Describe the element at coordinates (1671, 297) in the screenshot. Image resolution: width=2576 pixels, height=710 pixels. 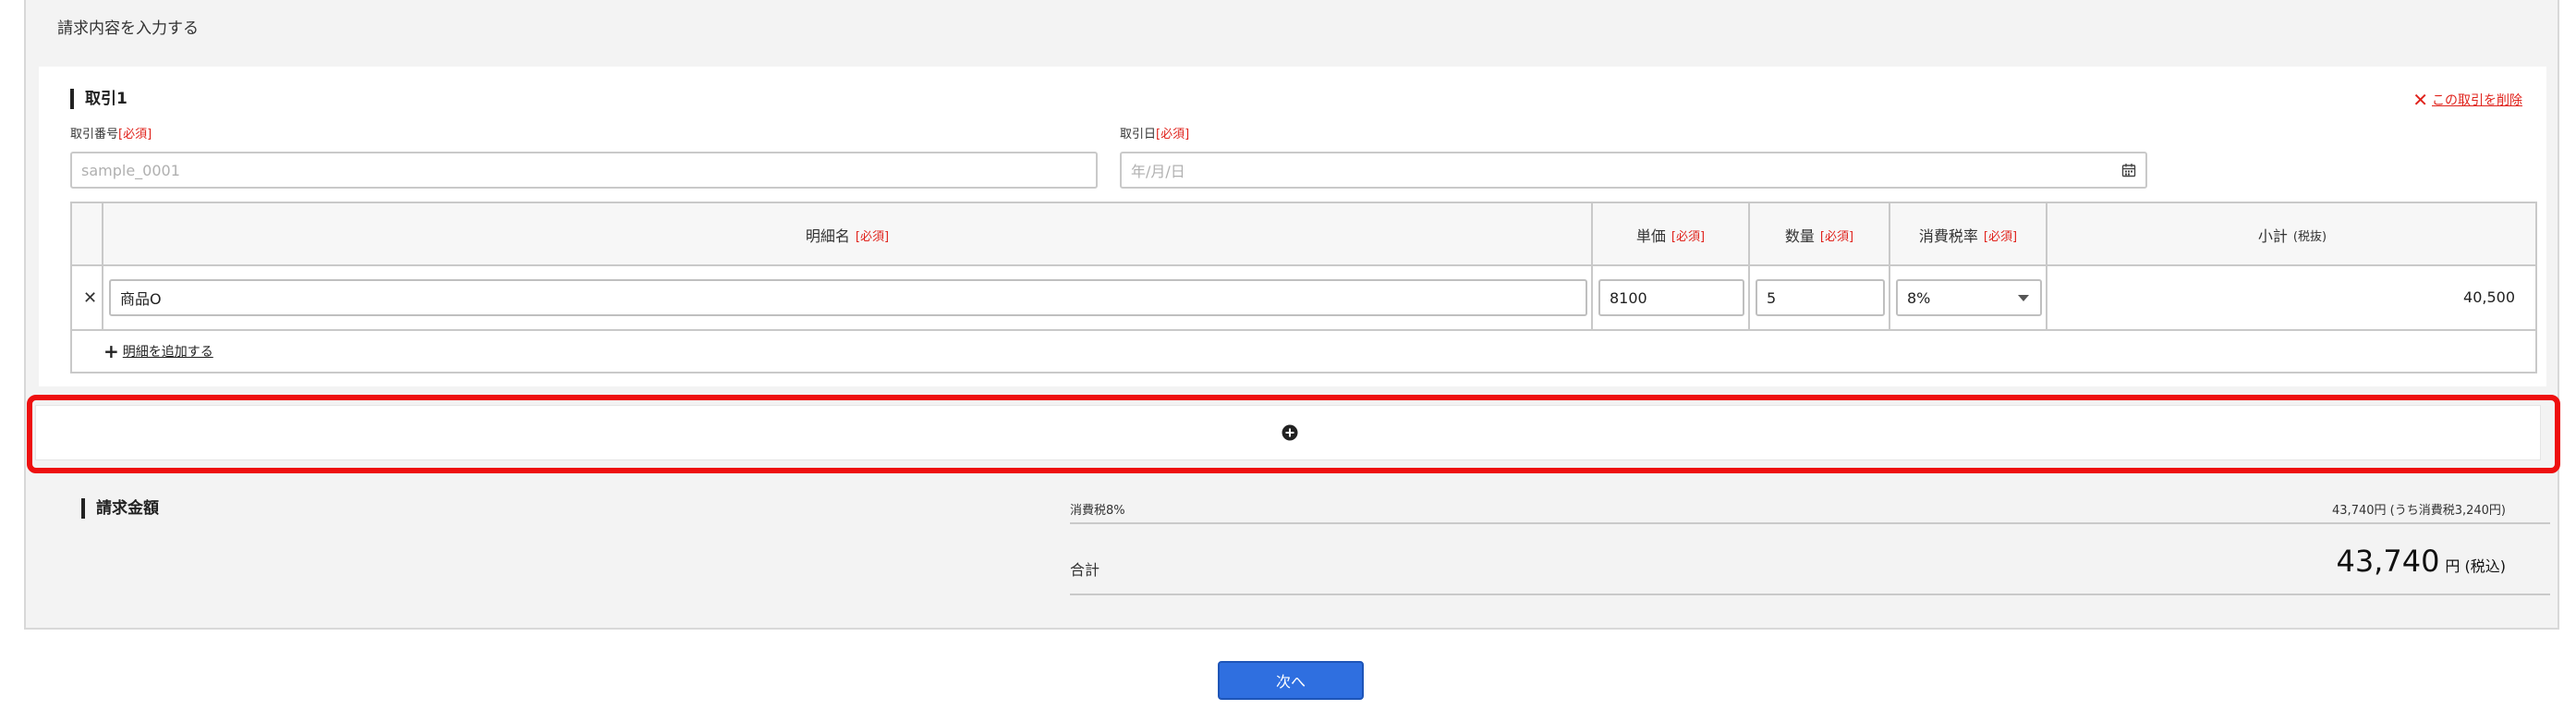
I see `unit-price-input: 8100` at that location.